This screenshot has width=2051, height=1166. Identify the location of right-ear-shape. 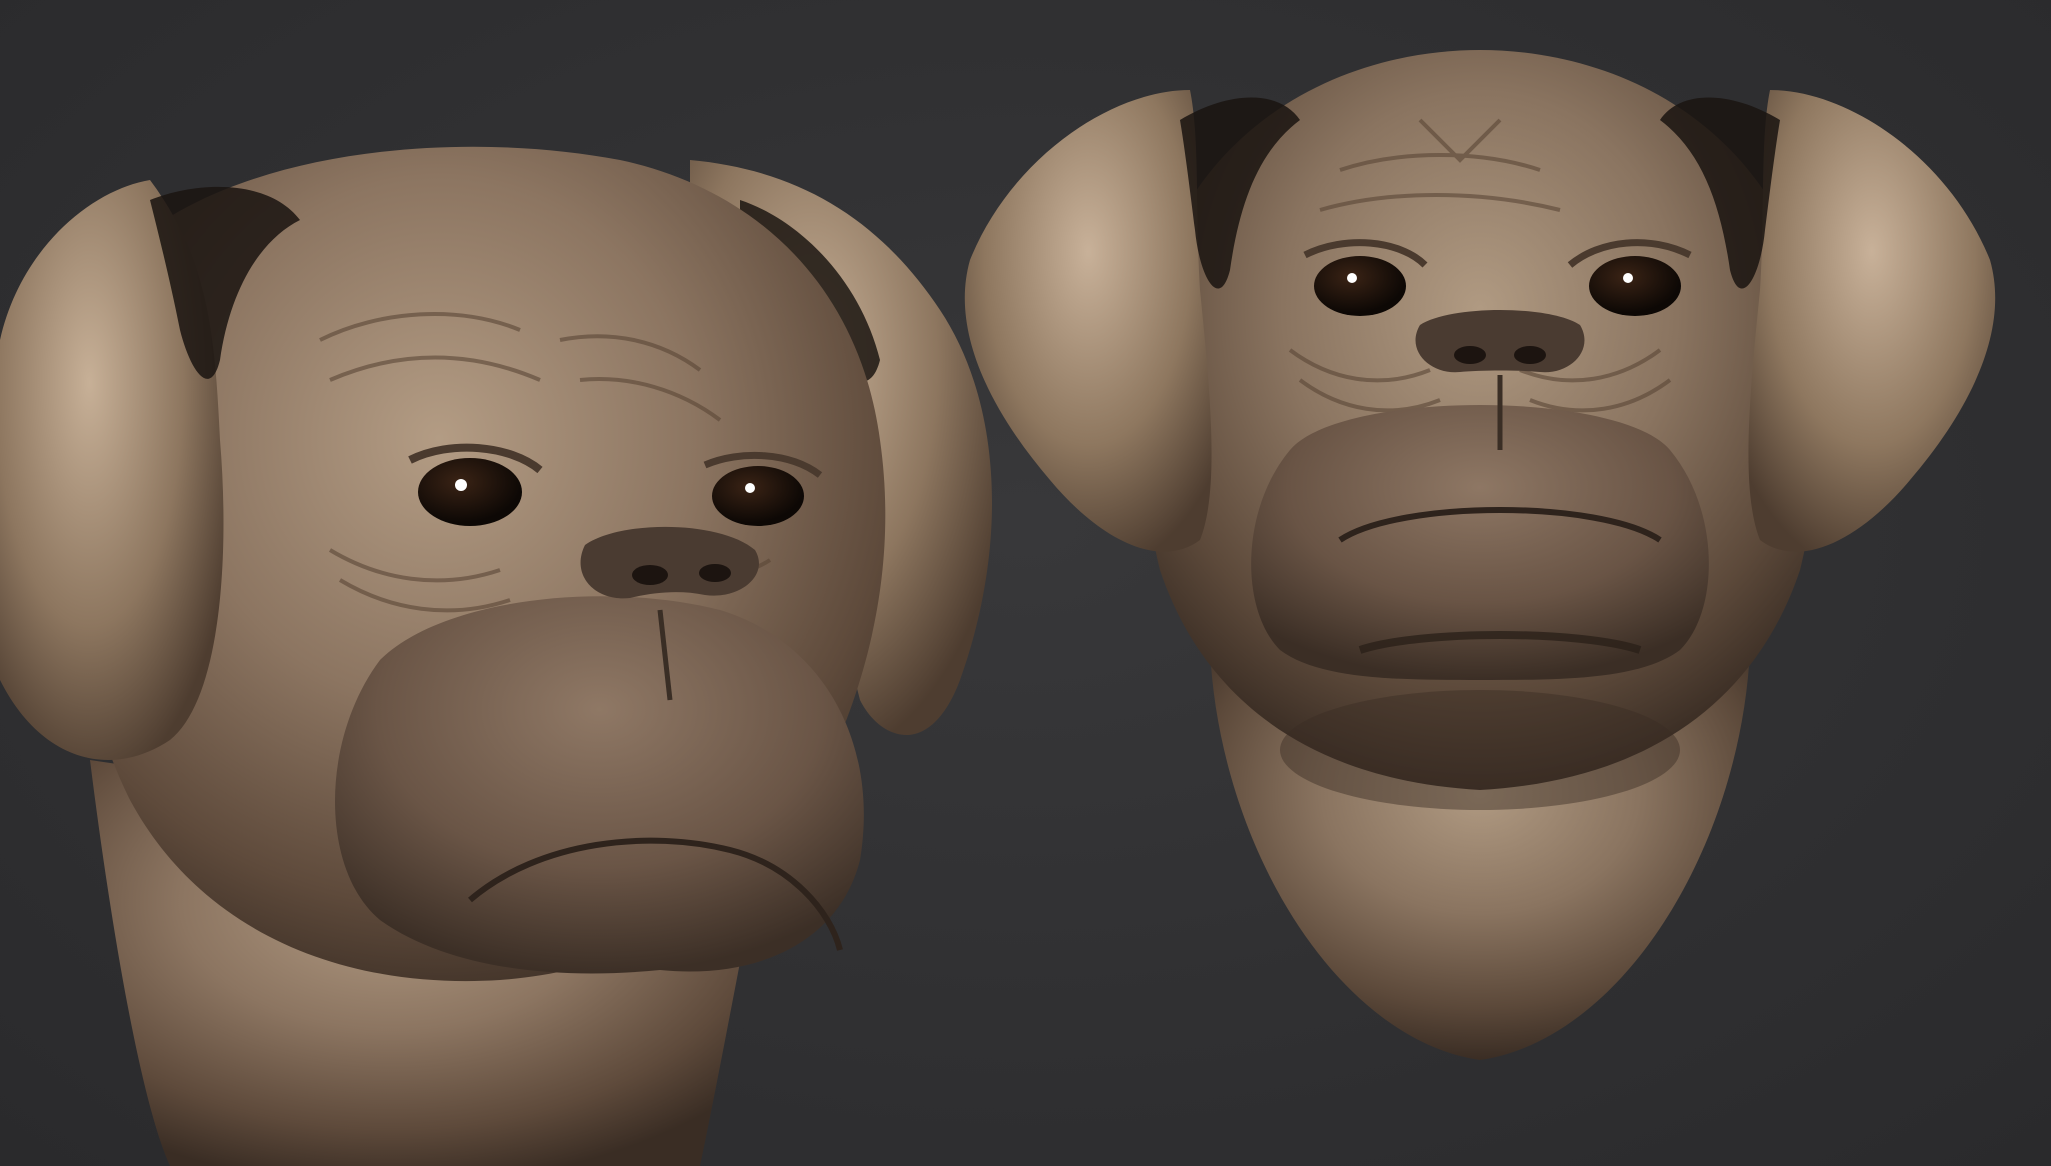
(1872, 321).